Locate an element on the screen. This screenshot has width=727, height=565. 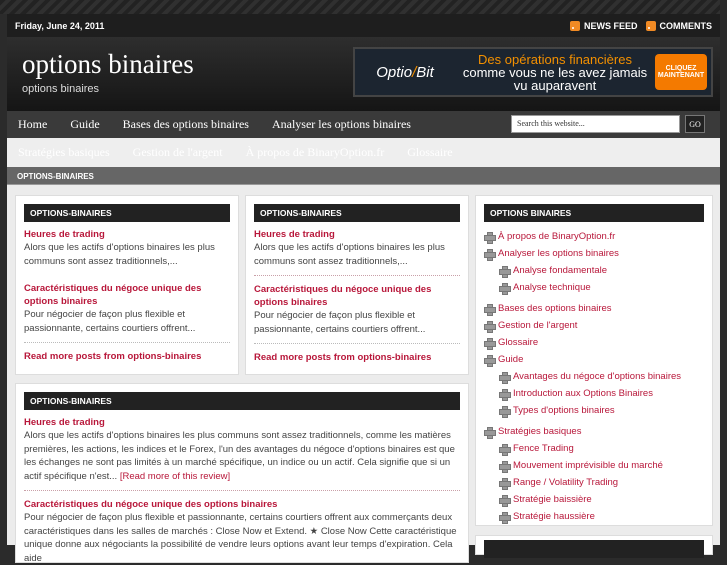
news-feed-link: NEWS FEED is located at coordinates (603, 25).